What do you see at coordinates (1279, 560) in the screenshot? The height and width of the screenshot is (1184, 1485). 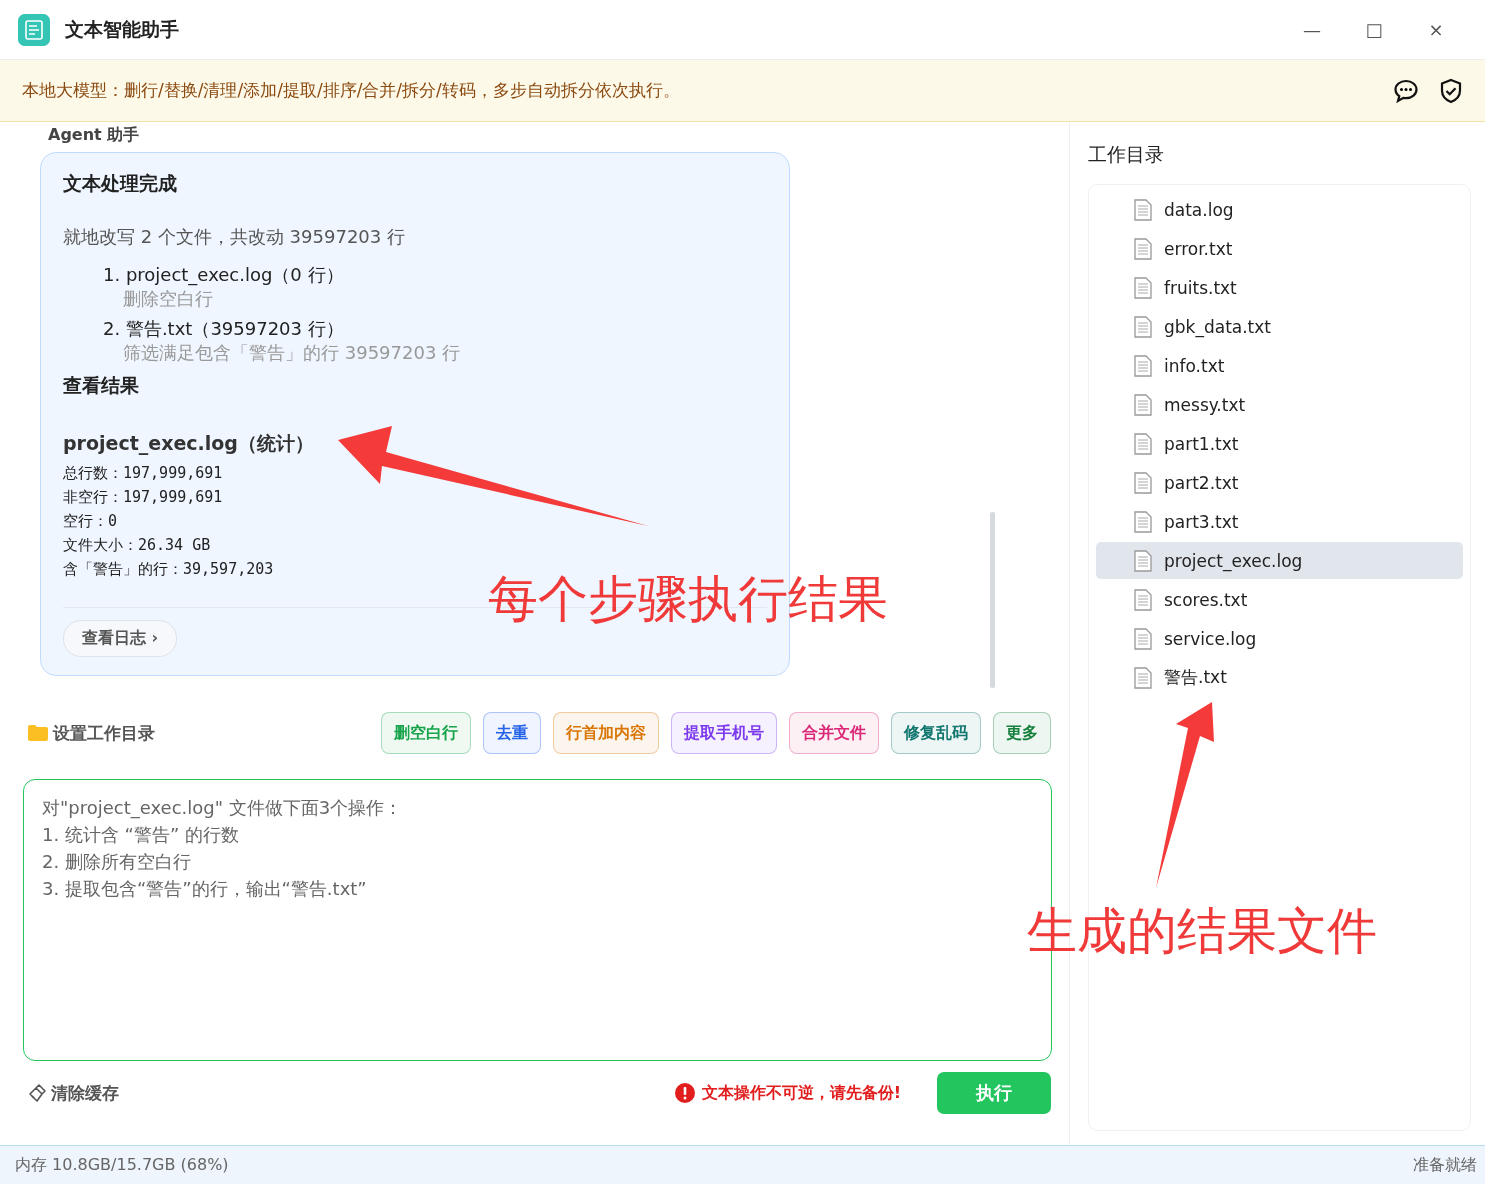 I see `file-item: project_exec.log` at bounding box center [1279, 560].